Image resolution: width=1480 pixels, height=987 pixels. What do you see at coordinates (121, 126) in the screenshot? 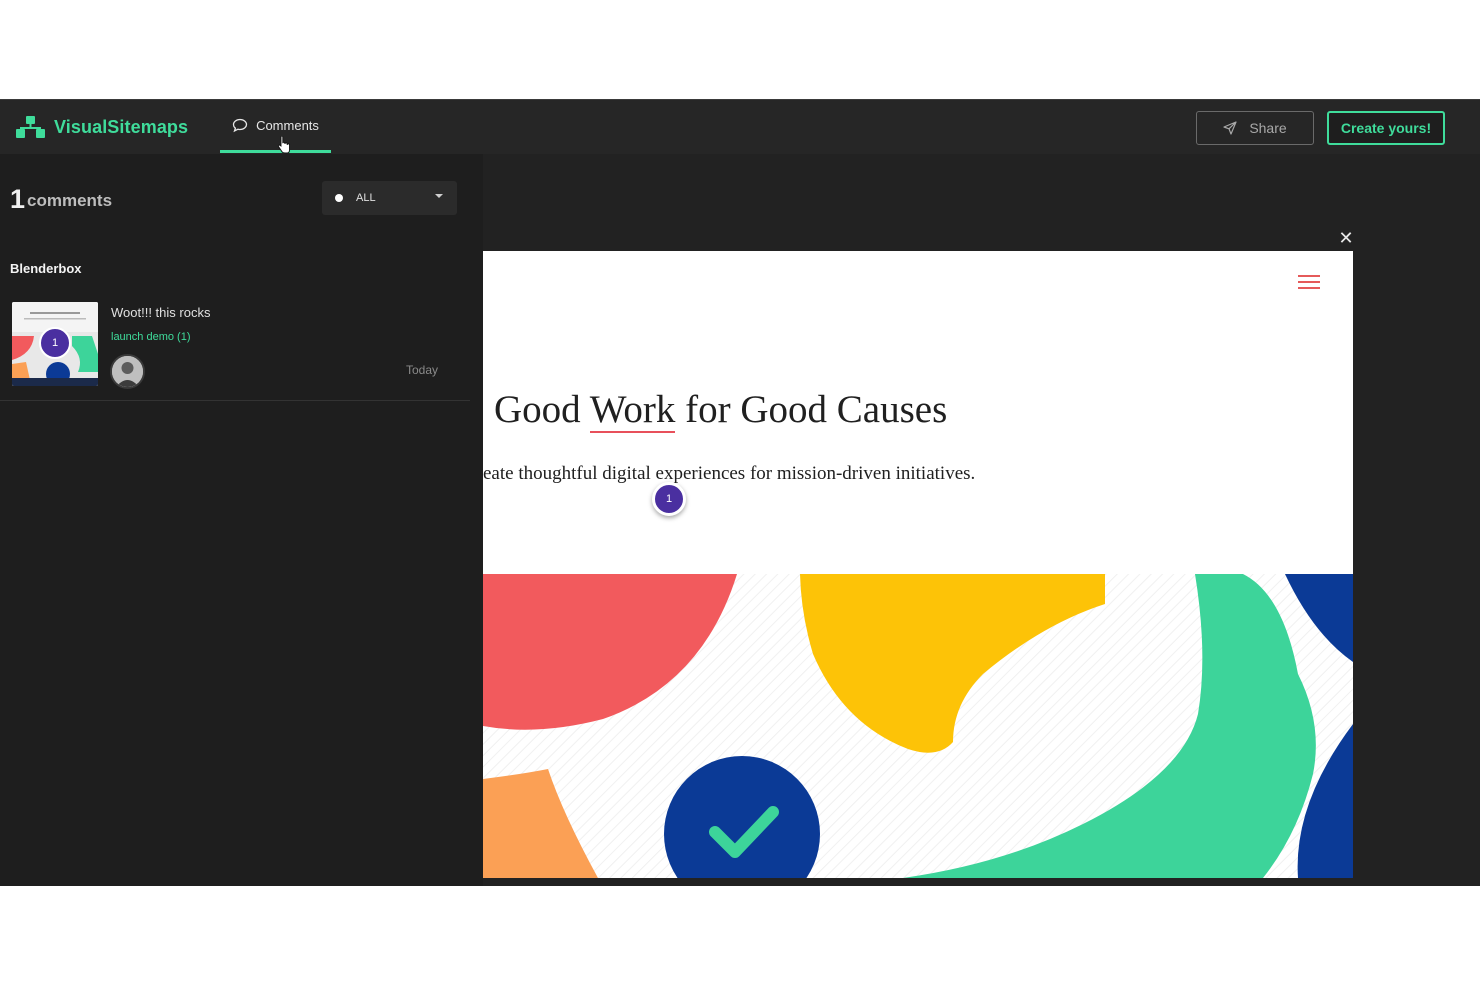
I see `brand-name: VisualSitemaps` at bounding box center [121, 126].